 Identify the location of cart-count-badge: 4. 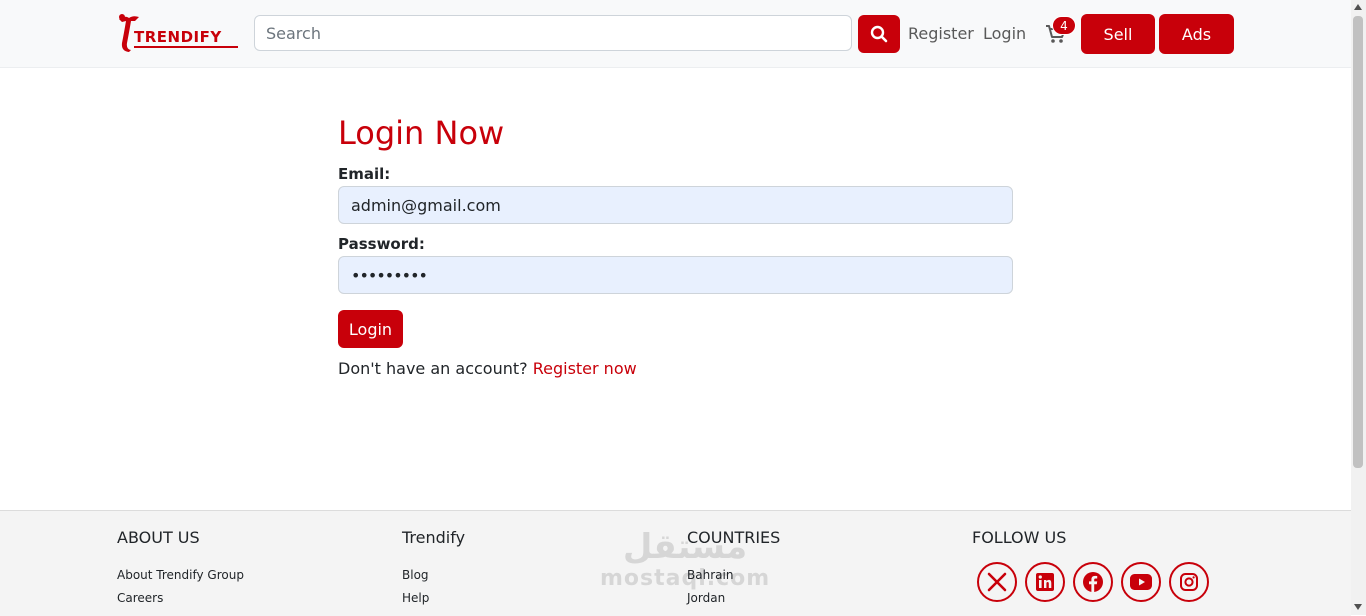
(1064, 25).